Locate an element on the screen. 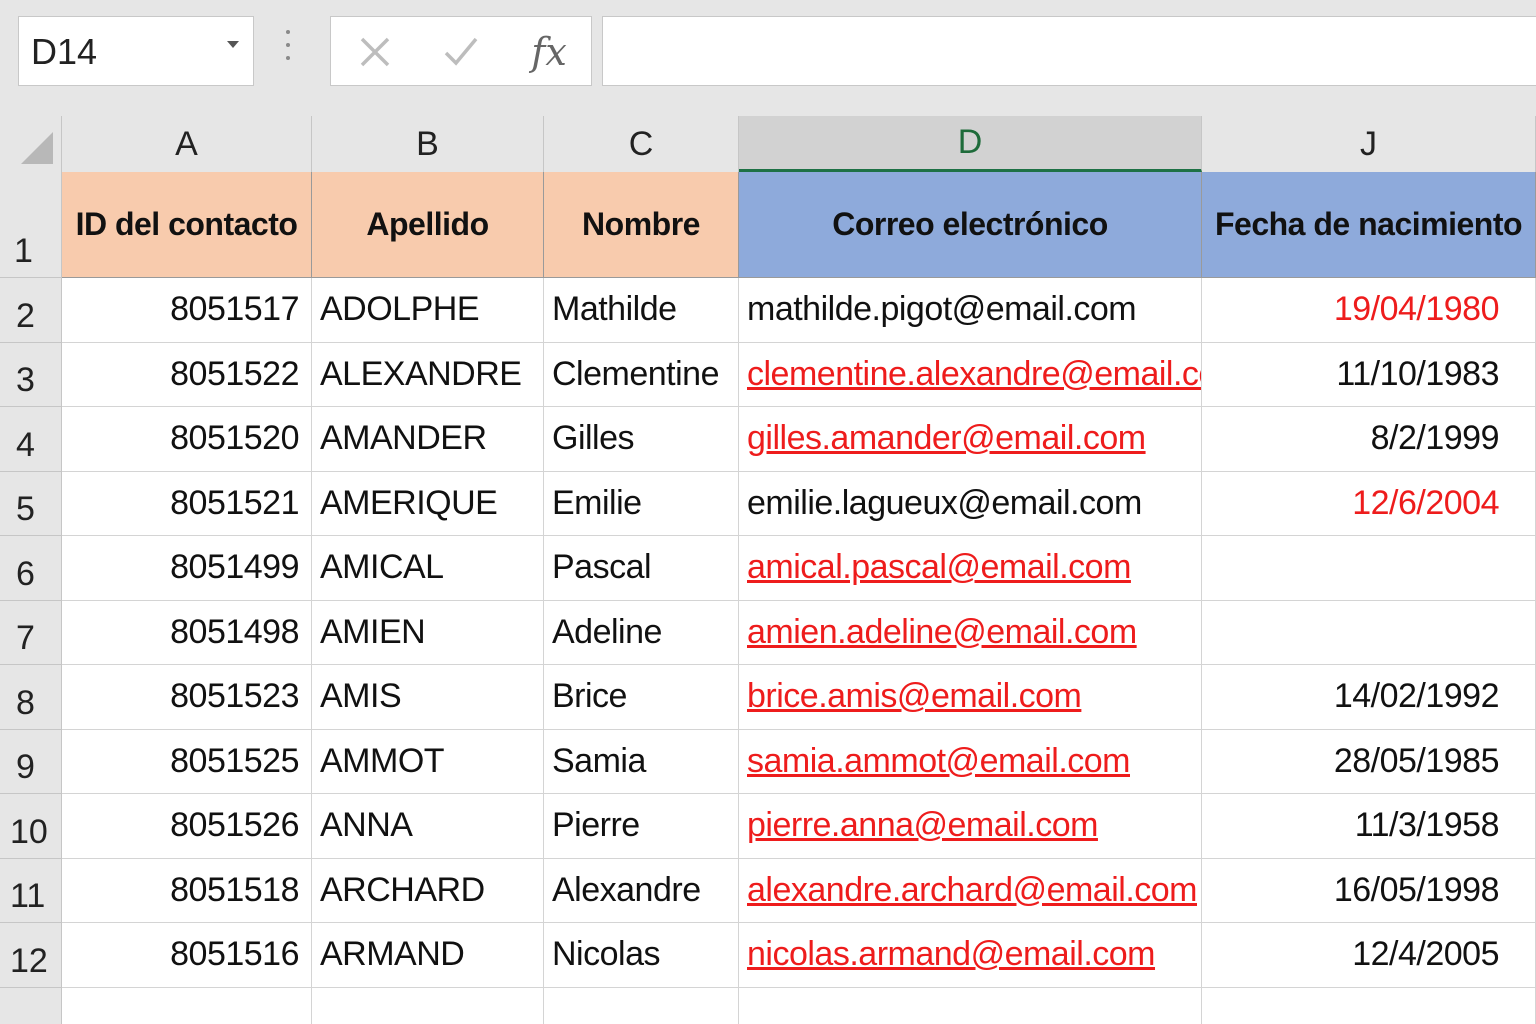  nombre-cell: Pascal is located at coordinates (641, 568).